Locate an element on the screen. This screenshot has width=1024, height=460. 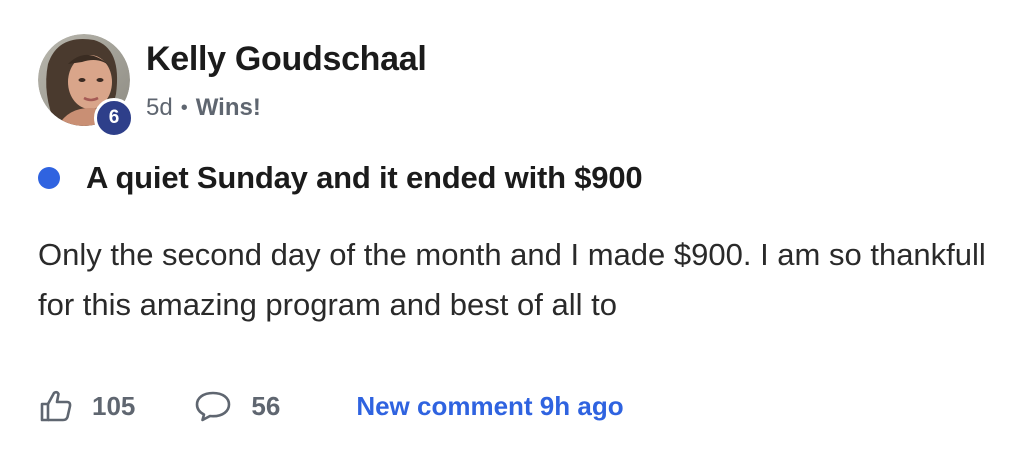
post-title-row: A quiet Sunday and it ended with $900 is located at coordinates (340, 178).